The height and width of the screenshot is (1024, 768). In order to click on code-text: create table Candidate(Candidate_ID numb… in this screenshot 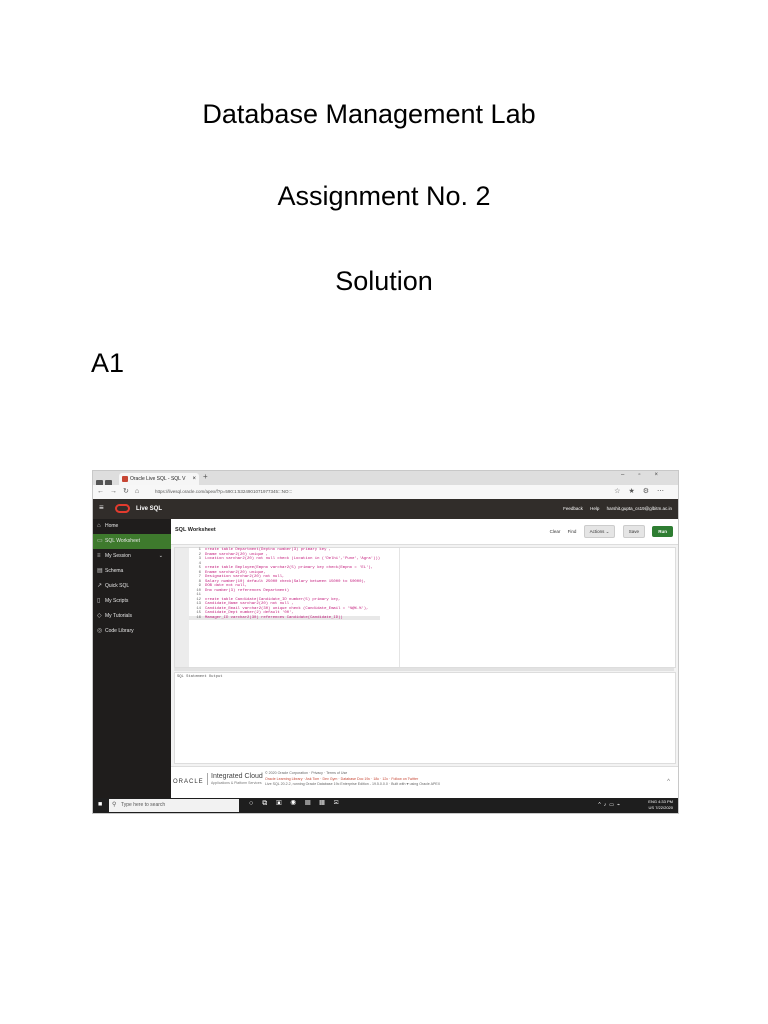, I will do `click(273, 599)`.